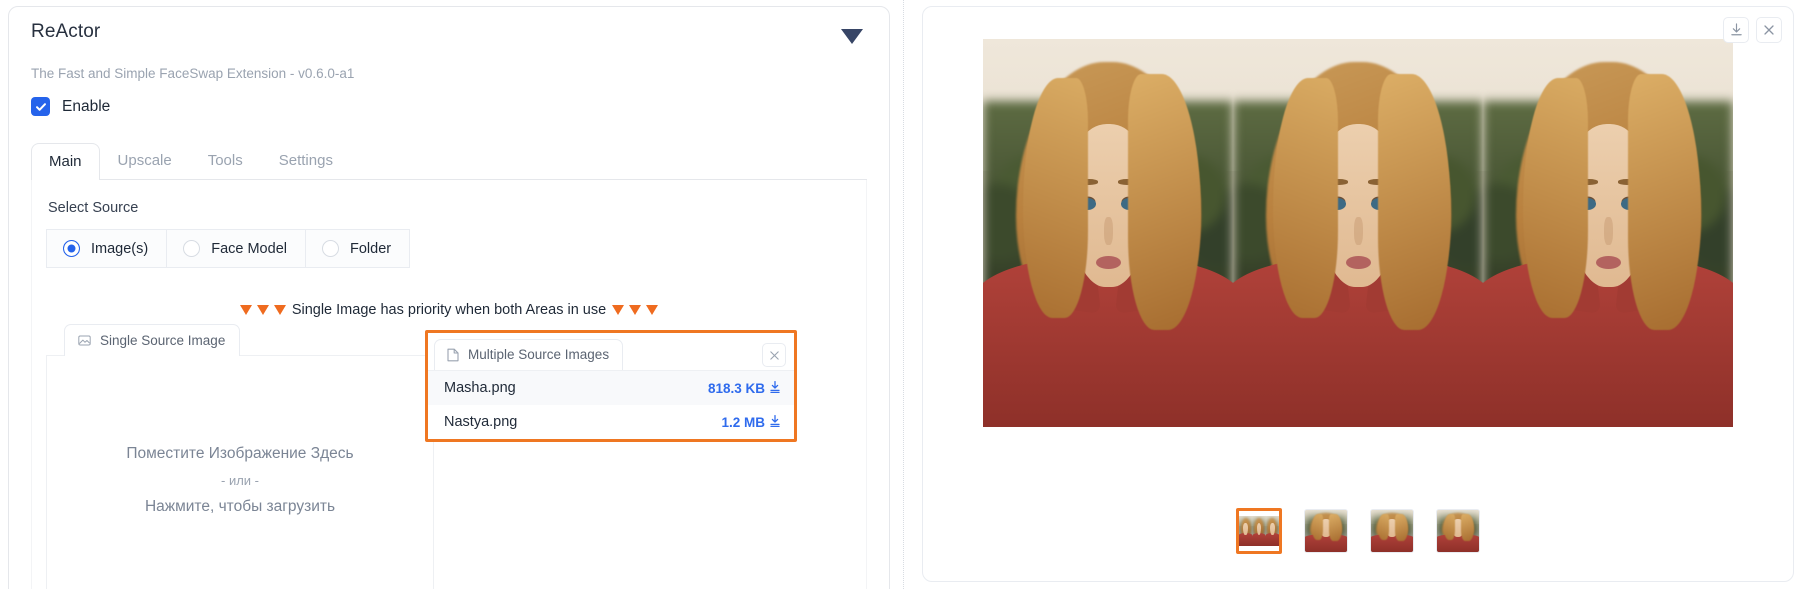  Describe the element at coordinates (93, 208) in the screenshot. I see `select-source-label: Select Source` at that location.